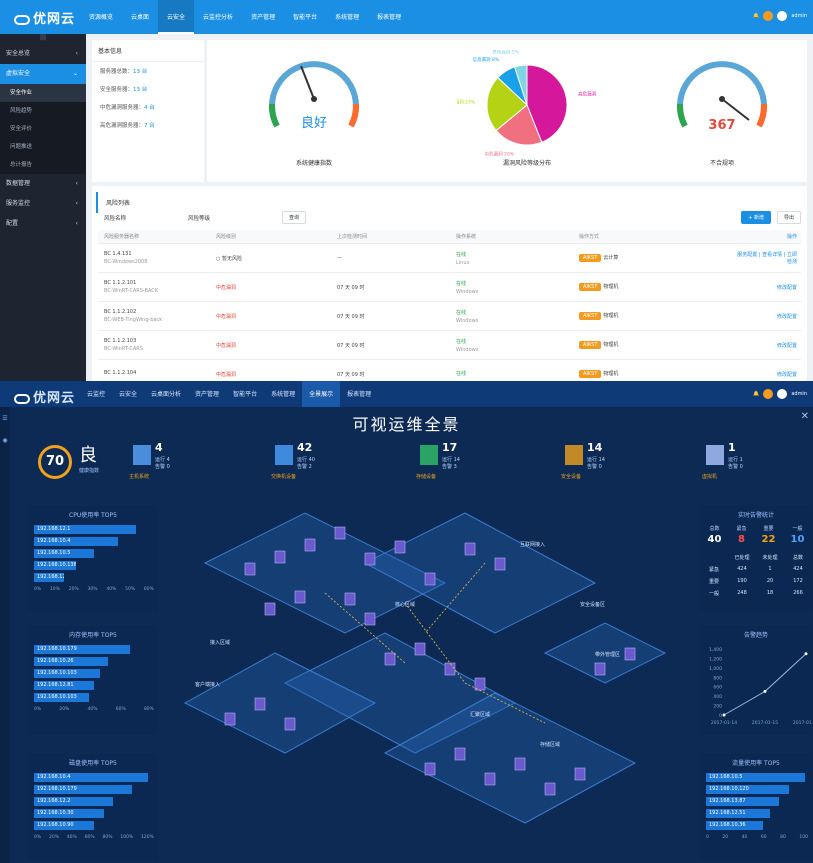 This screenshot has height=863, width=813. What do you see at coordinates (321, 394) in the screenshot?
I see `nav-item: 全景展示` at bounding box center [321, 394].